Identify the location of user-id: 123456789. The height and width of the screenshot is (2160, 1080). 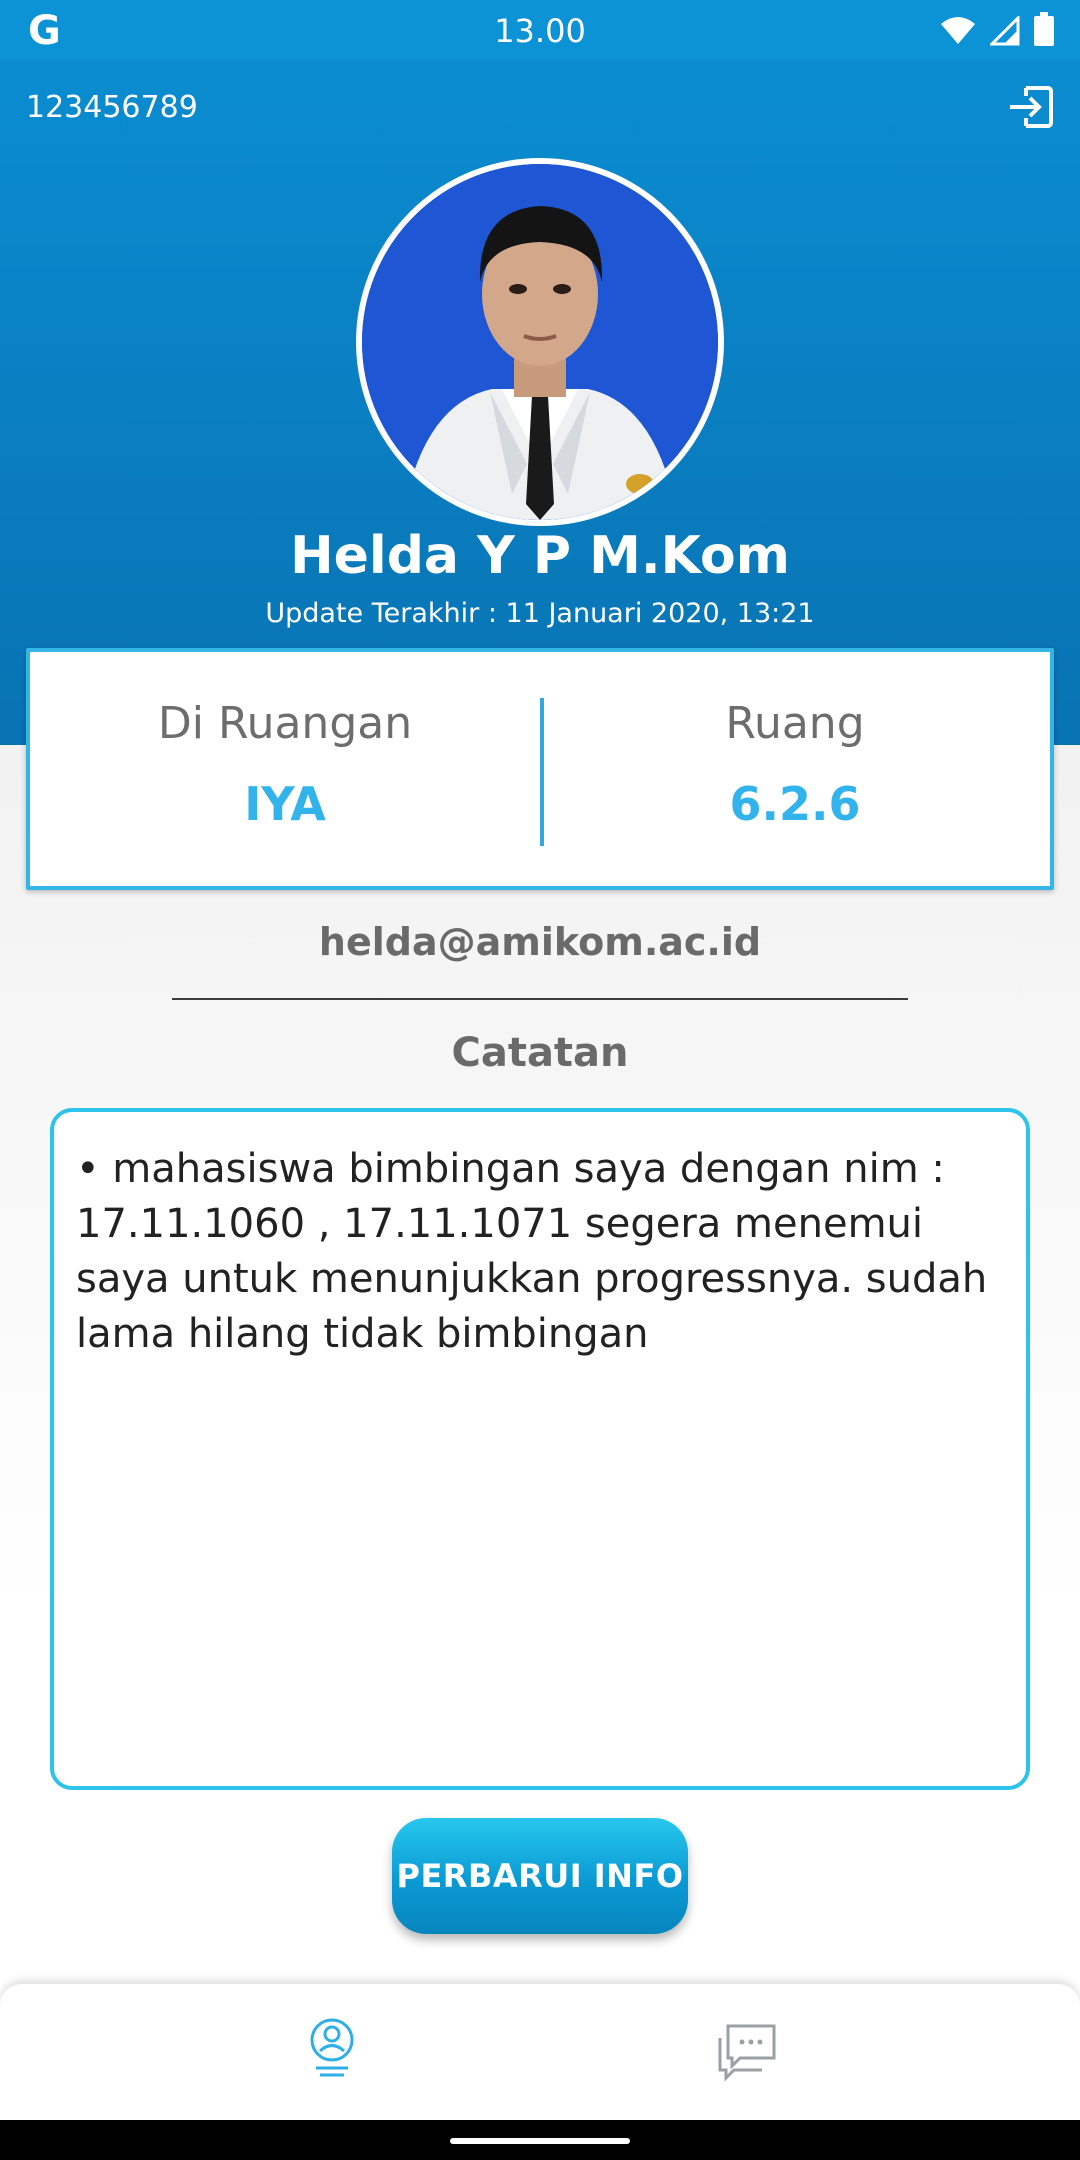
(112, 107).